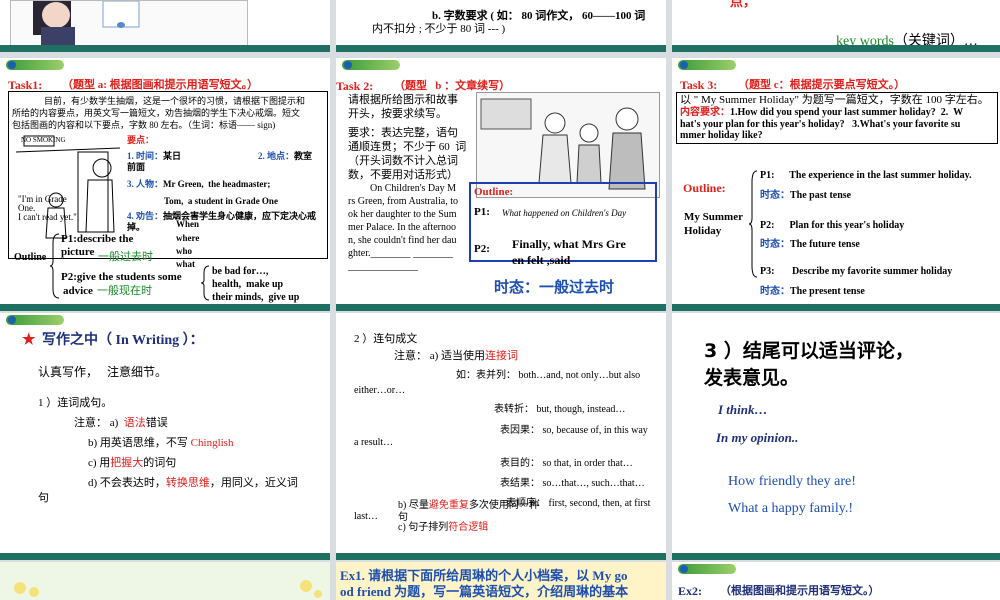 The height and width of the screenshot is (600, 1000). What do you see at coordinates (397, 114) in the screenshot?
I see `task2-l2: 开头，按要求续写。` at bounding box center [397, 114].